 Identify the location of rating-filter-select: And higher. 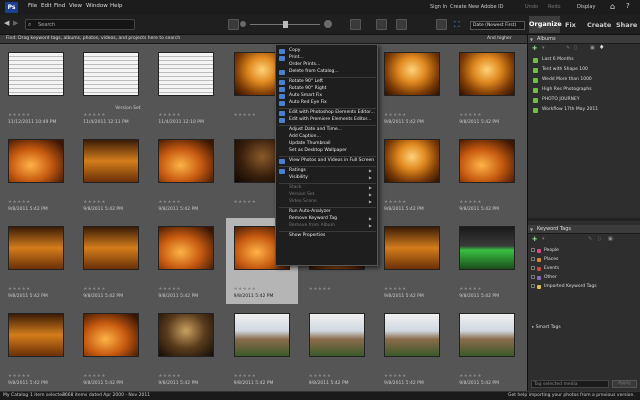
(499, 38).